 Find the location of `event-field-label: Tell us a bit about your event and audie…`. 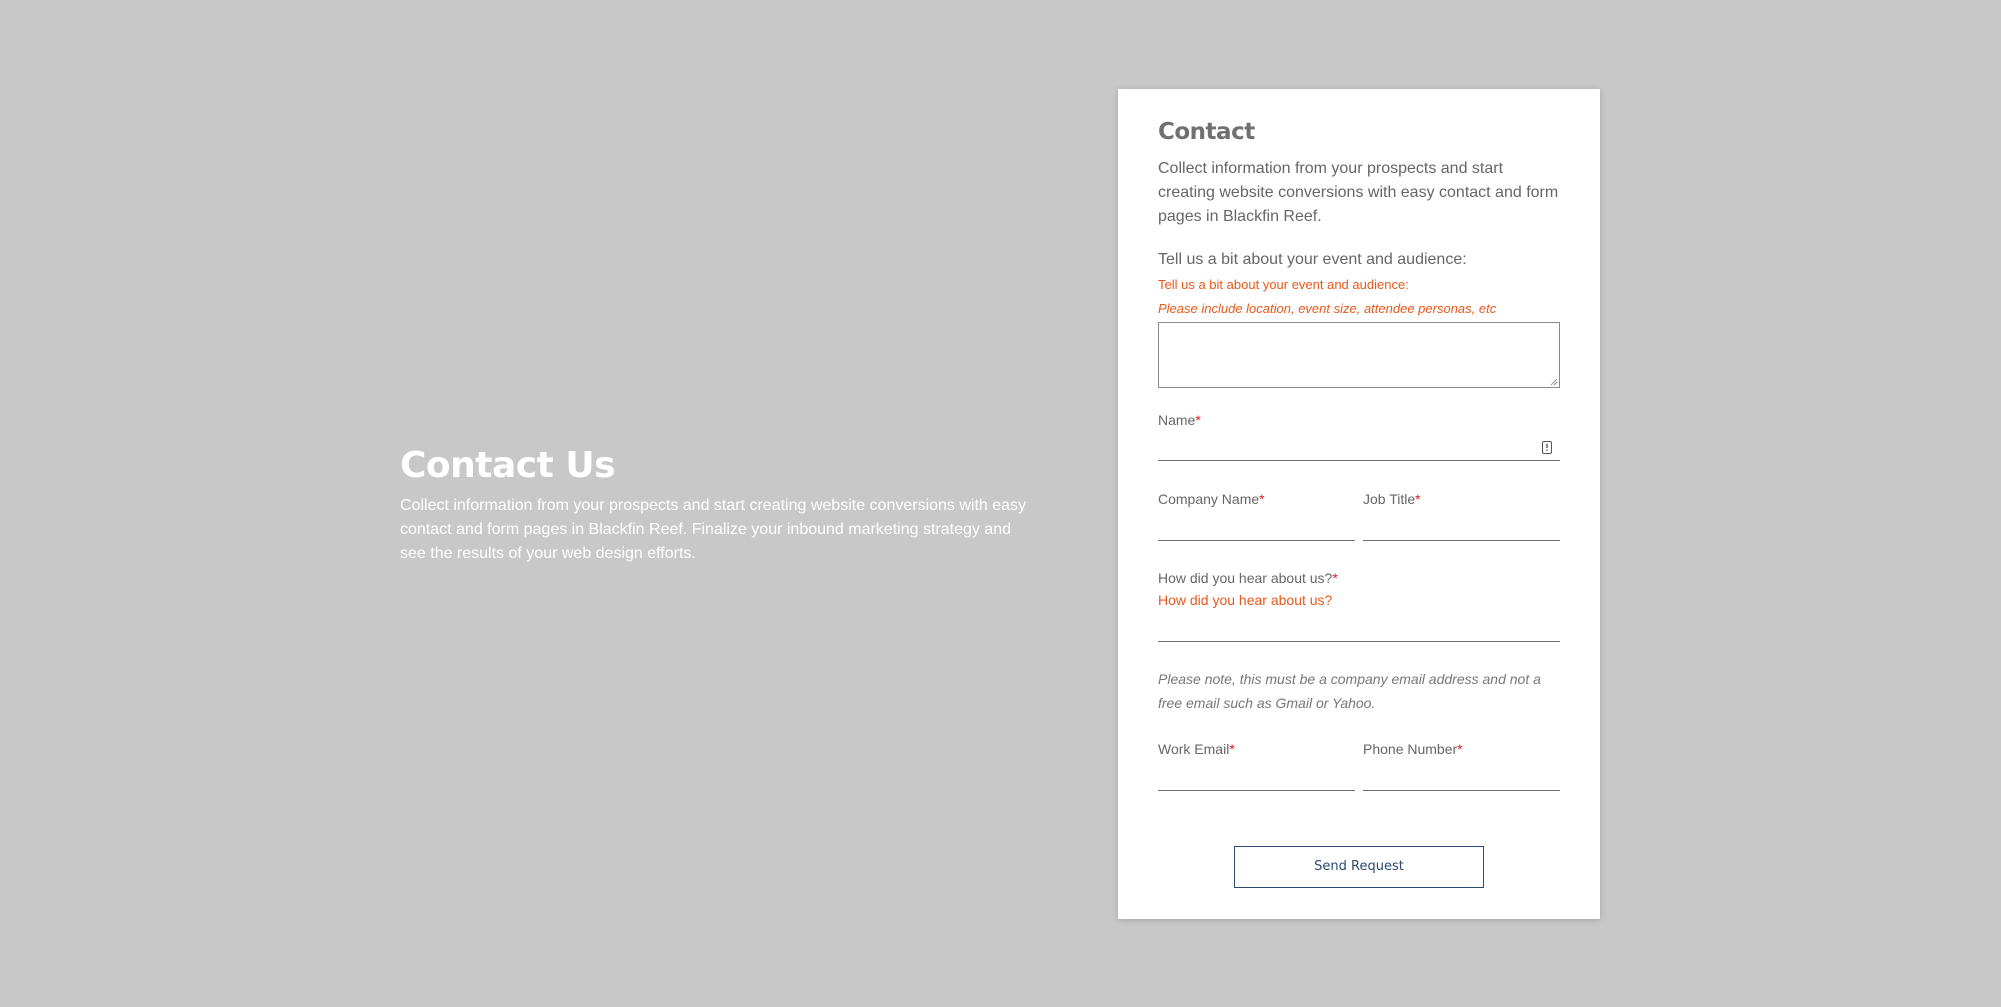

event-field-label: Tell us a bit about your event and audie… is located at coordinates (1312, 259).